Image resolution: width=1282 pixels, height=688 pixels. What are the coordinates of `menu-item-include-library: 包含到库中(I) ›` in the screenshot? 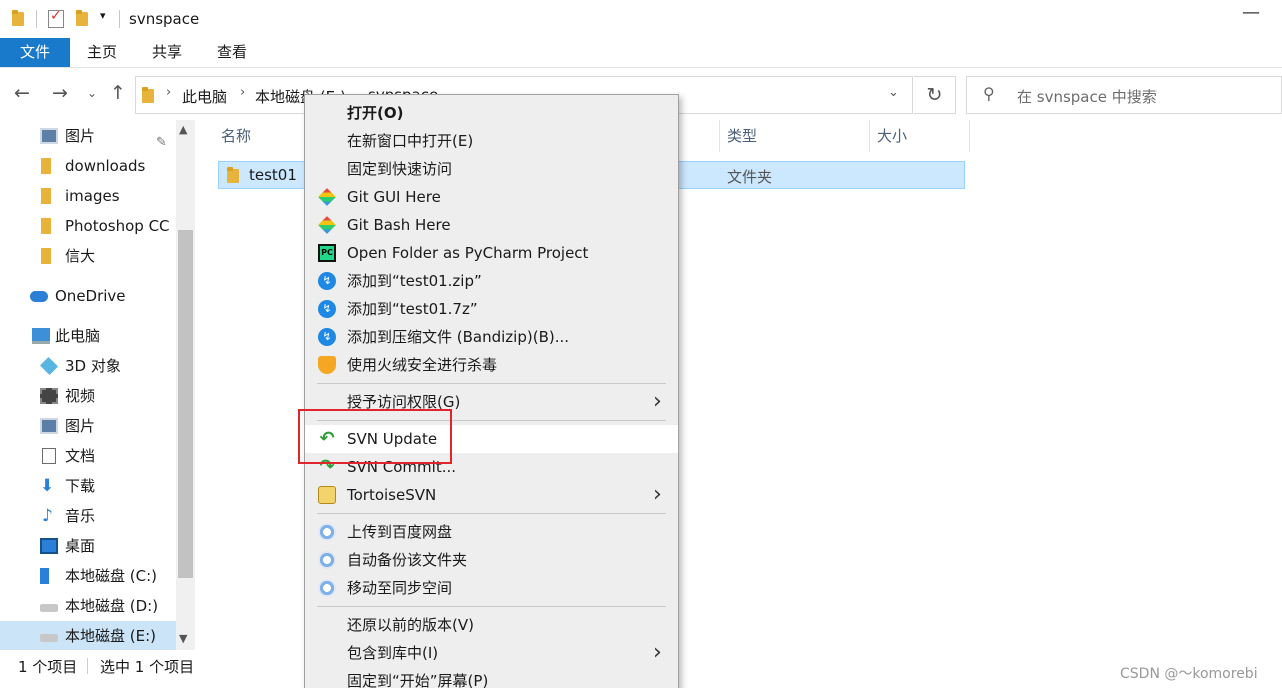 It's located at (491, 653).